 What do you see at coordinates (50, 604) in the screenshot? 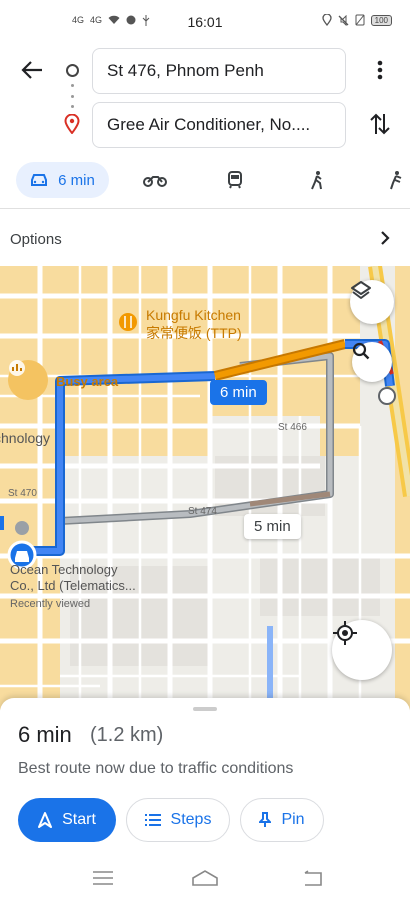
I see `recently-viewed-label: Recently viewed` at bounding box center [50, 604].